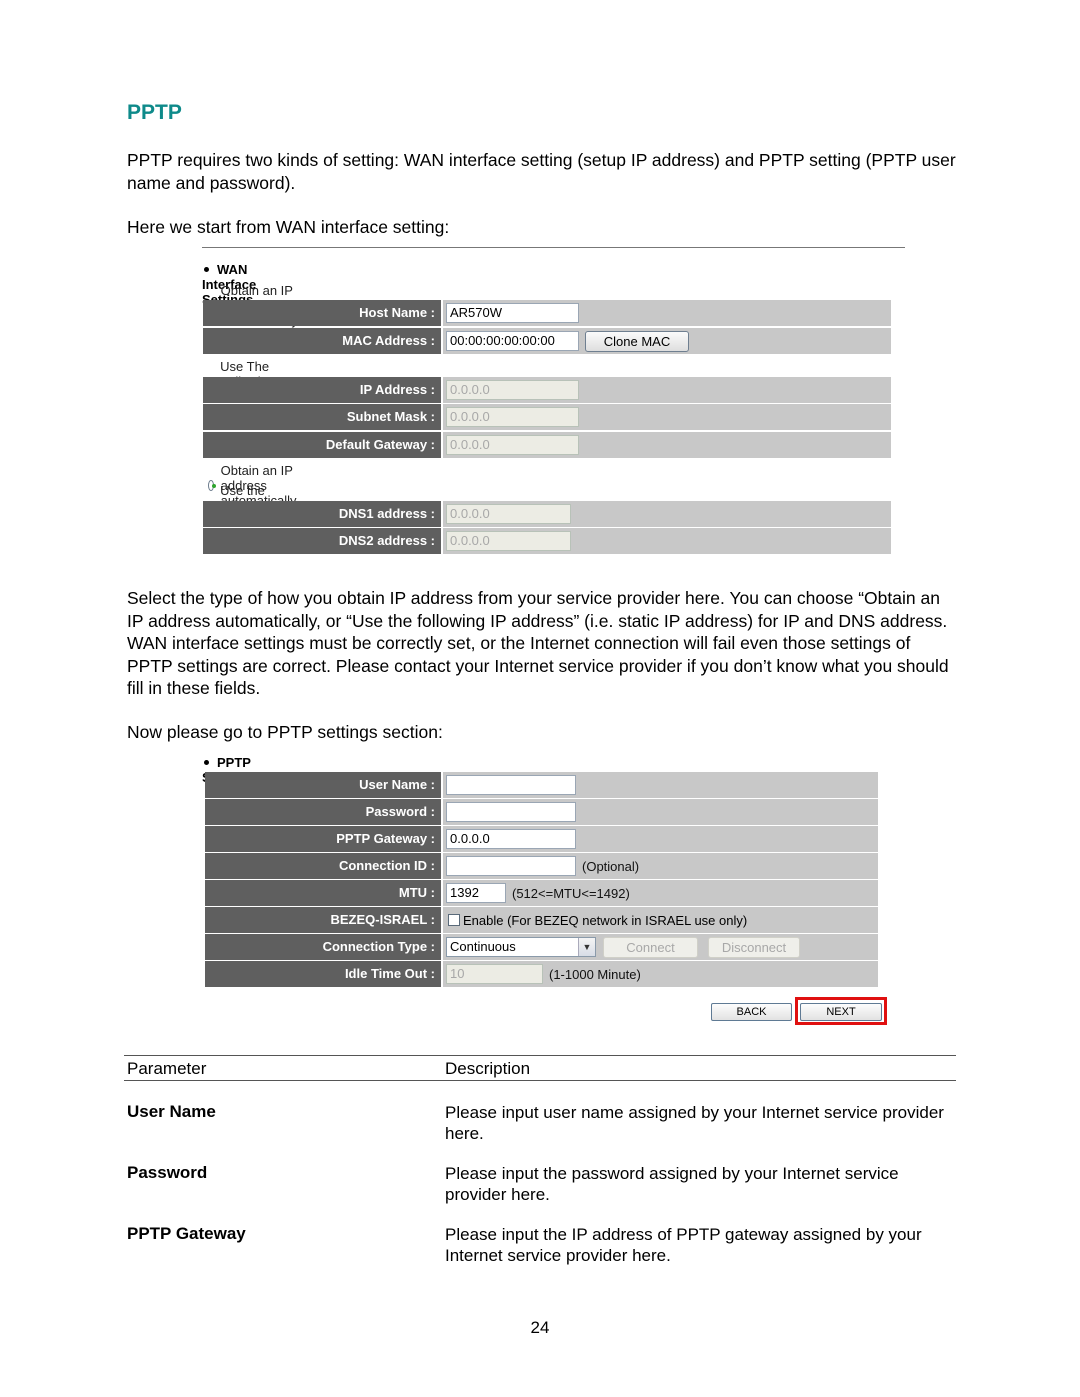  Describe the element at coordinates (186, 1233) in the screenshot. I see `param-name: PPTP Gateway` at that location.